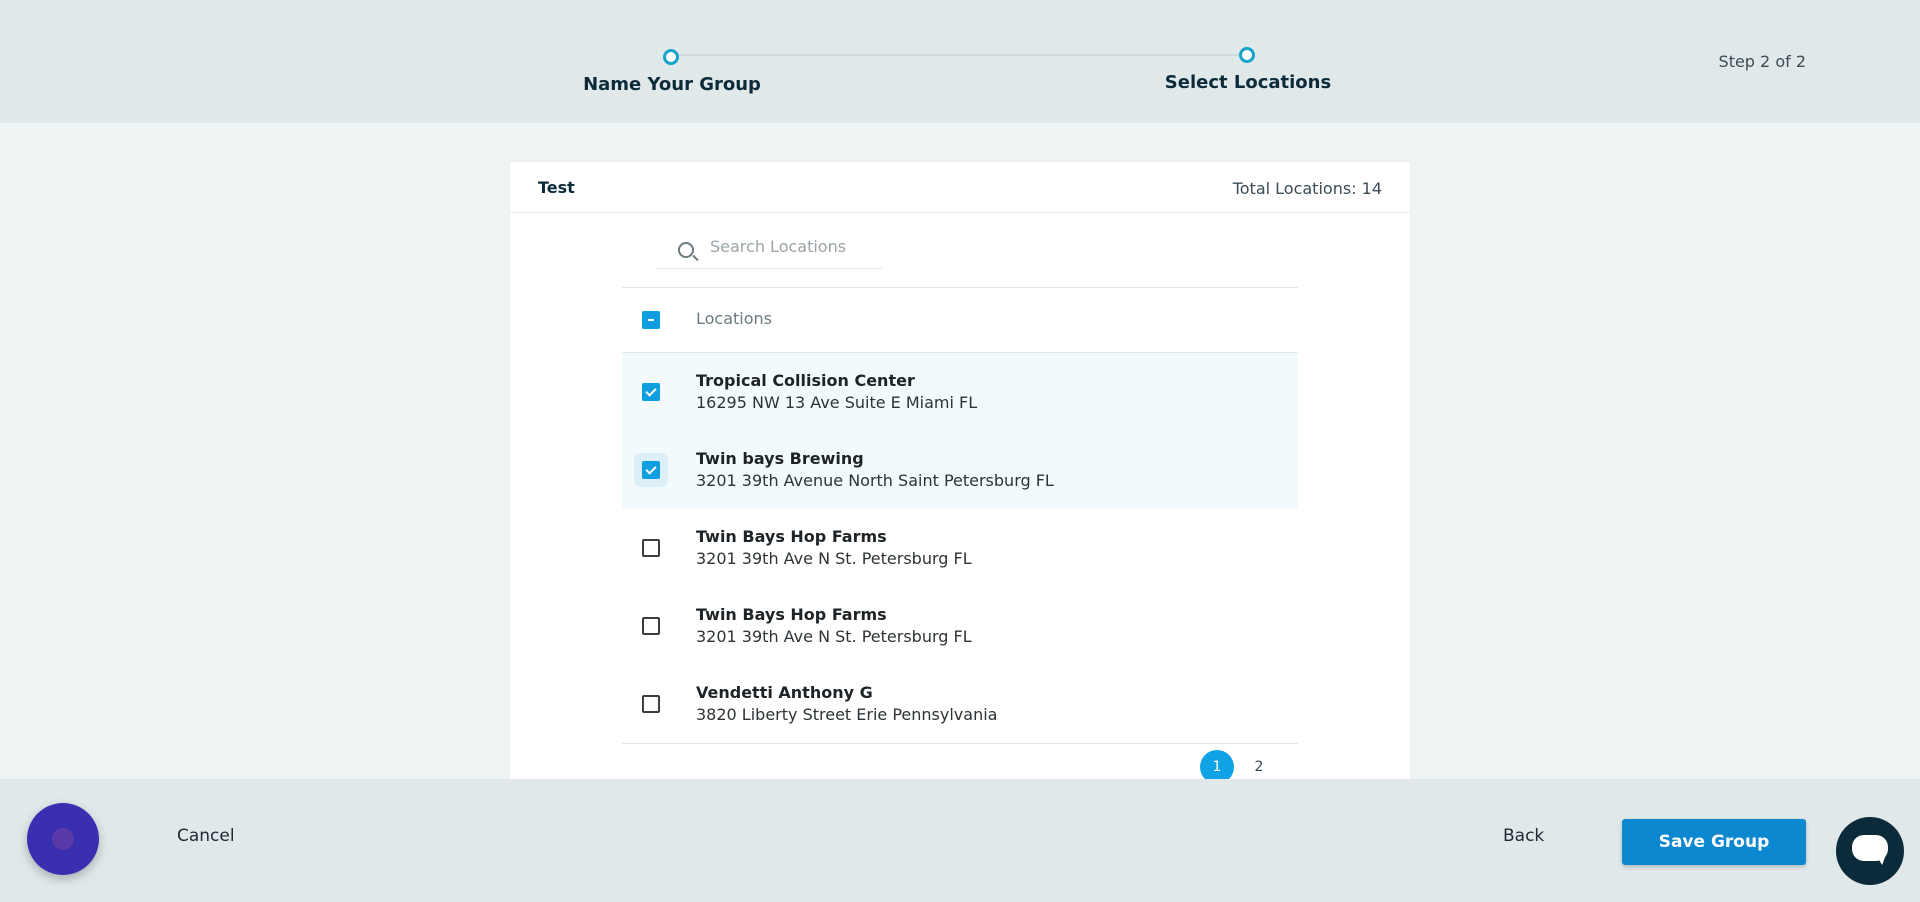 Image resolution: width=1920 pixels, height=902 pixels. What do you see at coordinates (837, 402) in the screenshot?
I see `location-address: 16295 NW 13 Ave Suite E Miami FL` at bounding box center [837, 402].